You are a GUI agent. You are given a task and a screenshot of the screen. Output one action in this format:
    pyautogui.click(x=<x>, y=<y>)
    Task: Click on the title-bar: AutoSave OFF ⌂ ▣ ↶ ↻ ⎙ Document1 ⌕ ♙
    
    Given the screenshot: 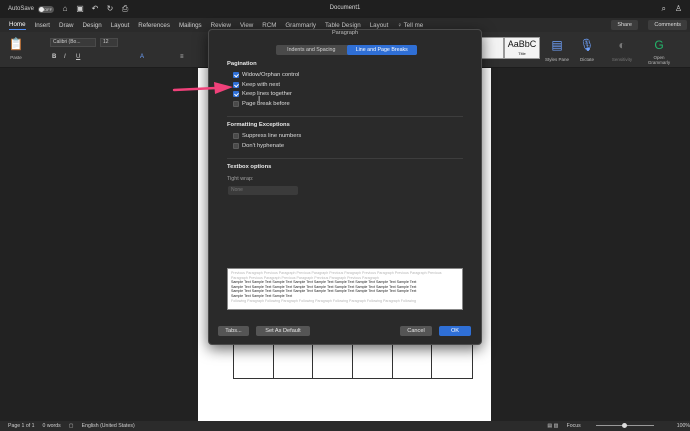 What is the action you would take?
    pyautogui.click(x=345, y=9)
    